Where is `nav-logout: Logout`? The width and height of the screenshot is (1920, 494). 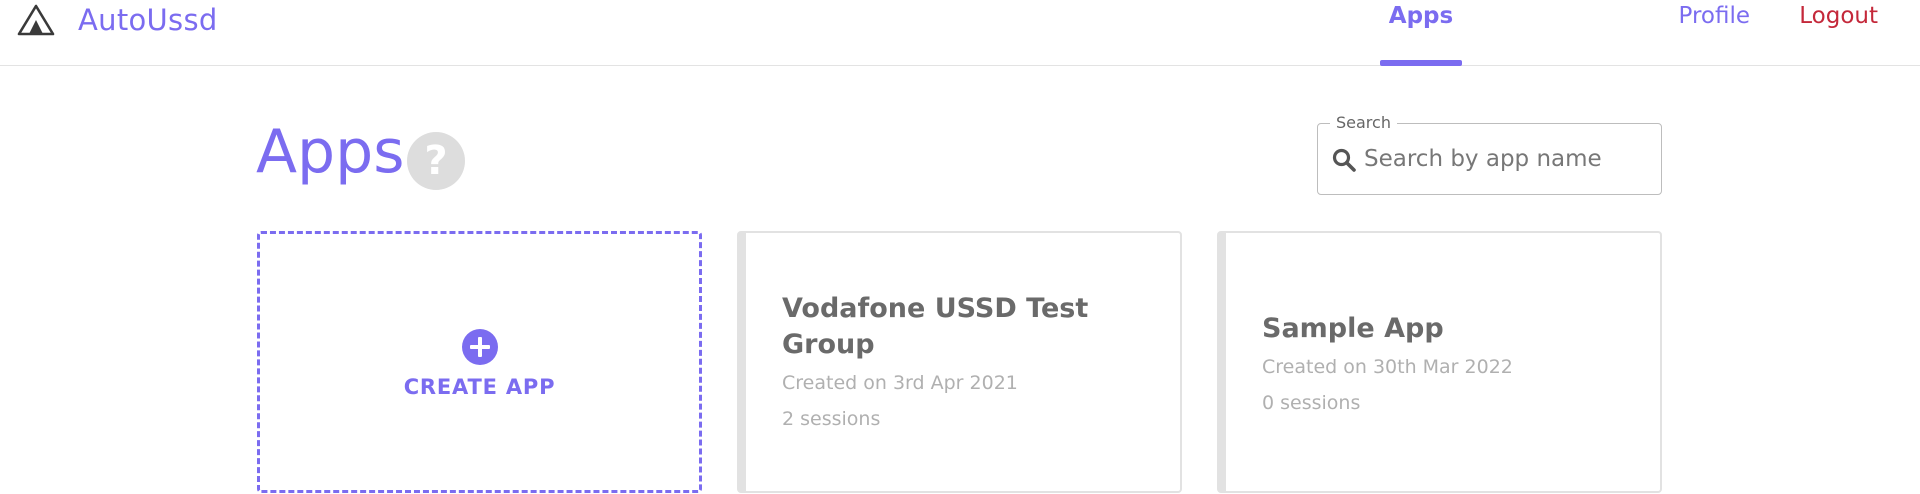
nav-logout: Logout is located at coordinates (1823, 33).